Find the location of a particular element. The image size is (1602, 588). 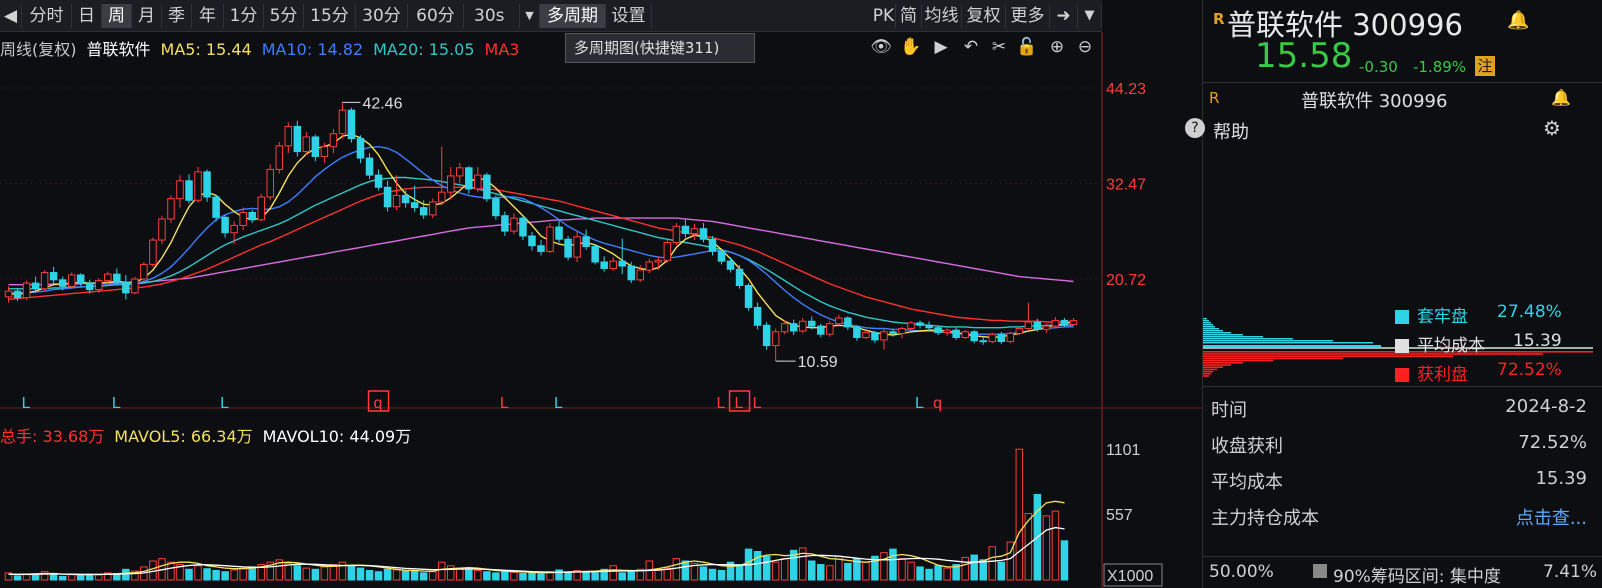

volume-tick-label: 557 is located at coordinates (1119, 515).